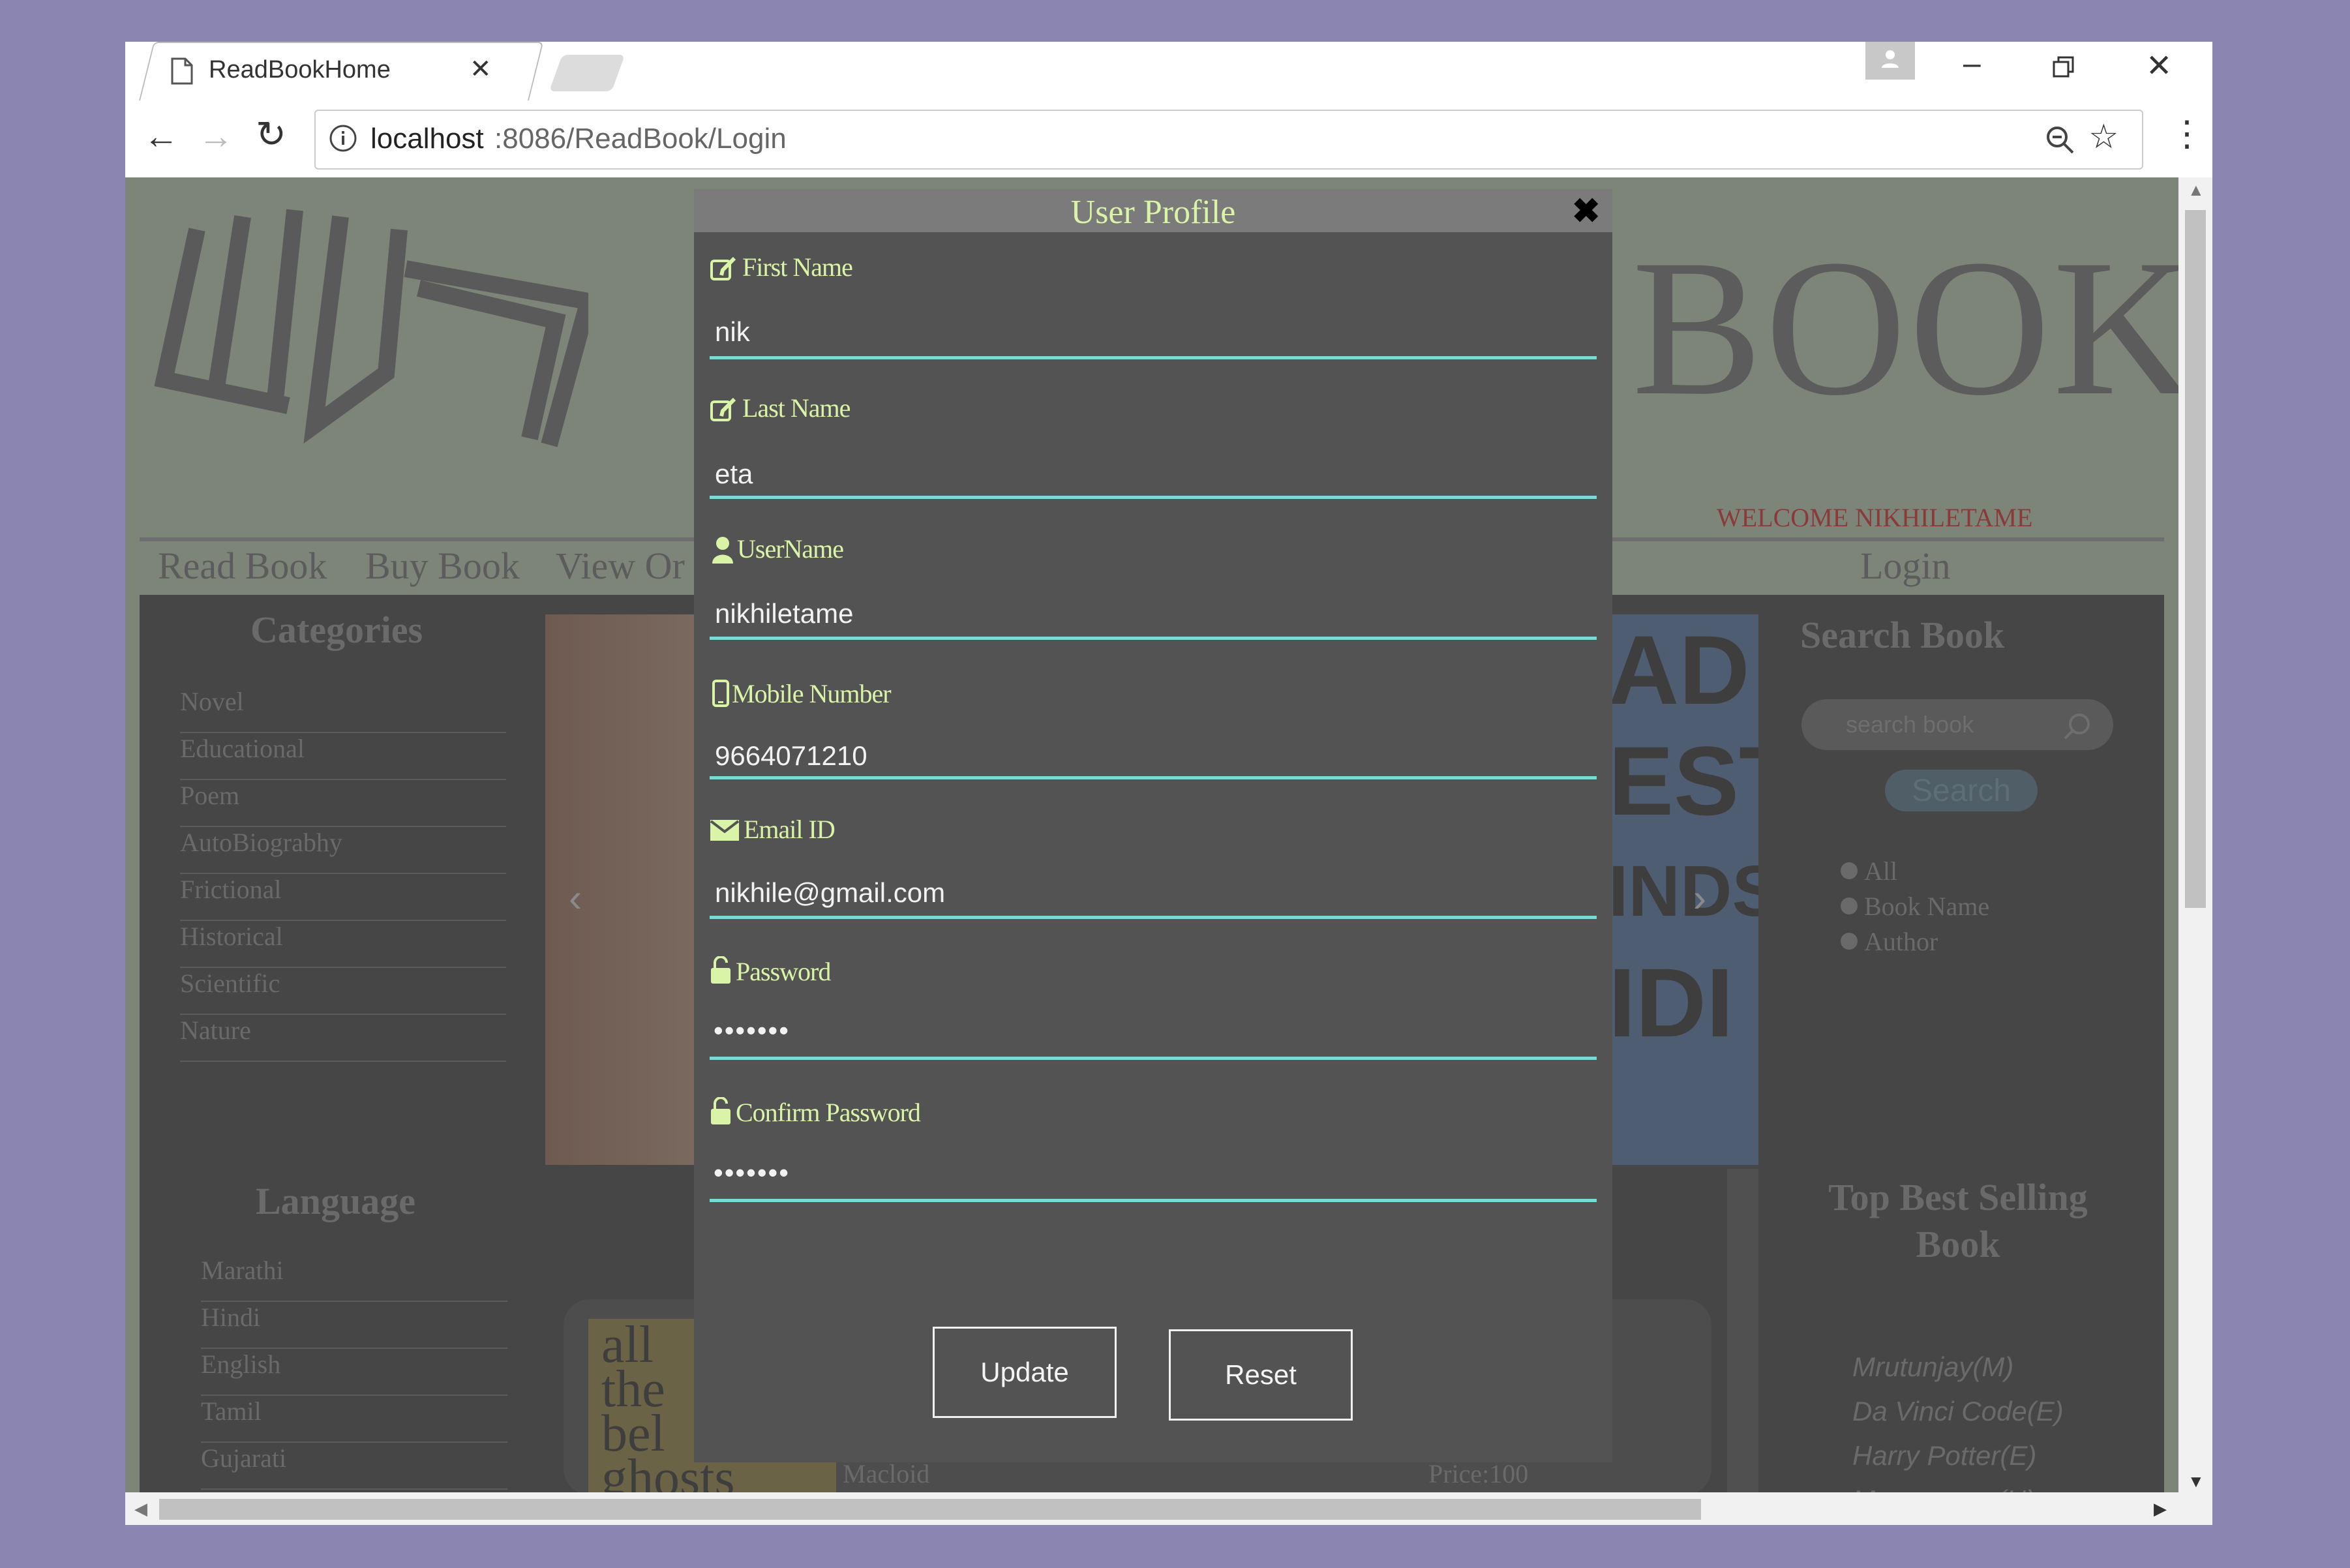  What do you see at coordinates (354, 1325) in the screenshot?
I see `language-item: Hindi` at bounding box center [354, 1325].